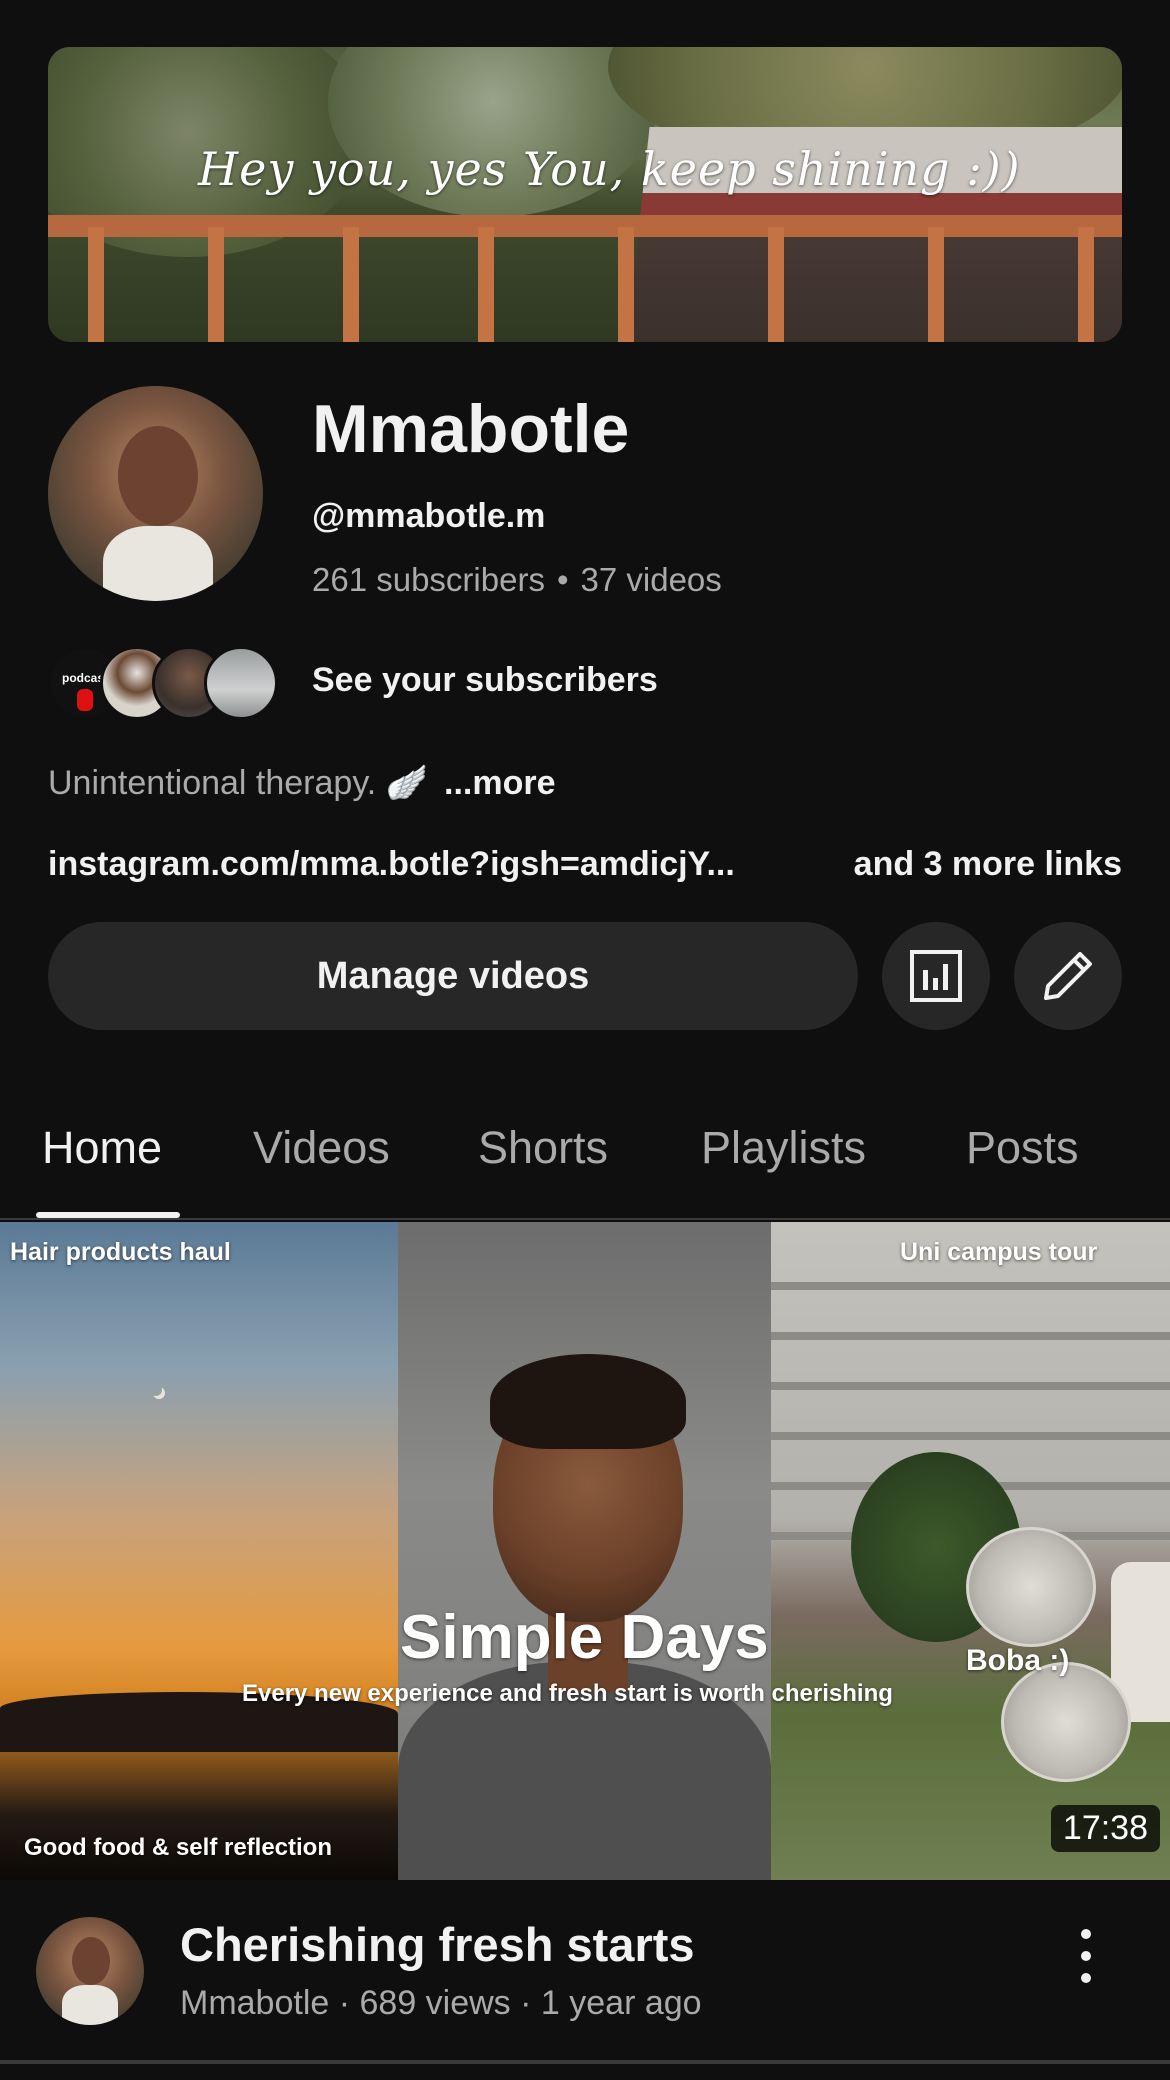 The width and height of the screenshot is (1170, 2080). Describe the element at coordinates (441, 2003) in the screenshot. I see `video-meta: Mmabotle · 689 views · 1 year ago` at that location.